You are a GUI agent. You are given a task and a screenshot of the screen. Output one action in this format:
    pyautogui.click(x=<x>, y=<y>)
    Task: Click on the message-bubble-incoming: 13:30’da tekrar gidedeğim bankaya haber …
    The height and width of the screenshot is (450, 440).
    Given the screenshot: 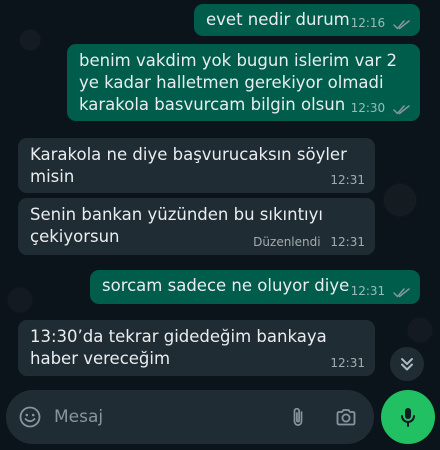 What is the action you would take?
    pyautogui.click(x=196, y=348)
    